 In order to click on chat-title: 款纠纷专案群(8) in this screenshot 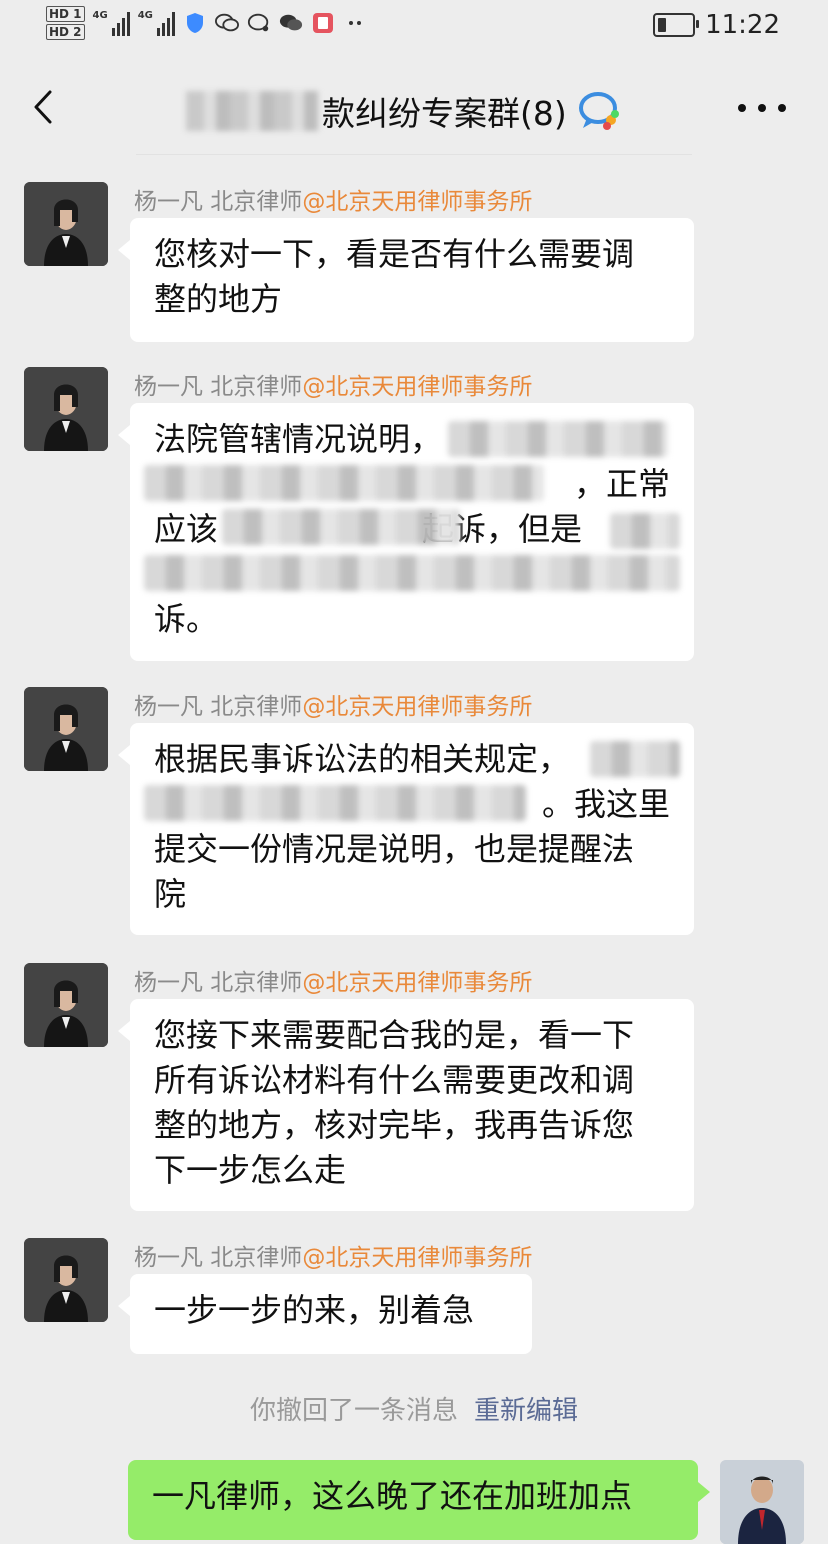, I will do `click(444, 113)`.